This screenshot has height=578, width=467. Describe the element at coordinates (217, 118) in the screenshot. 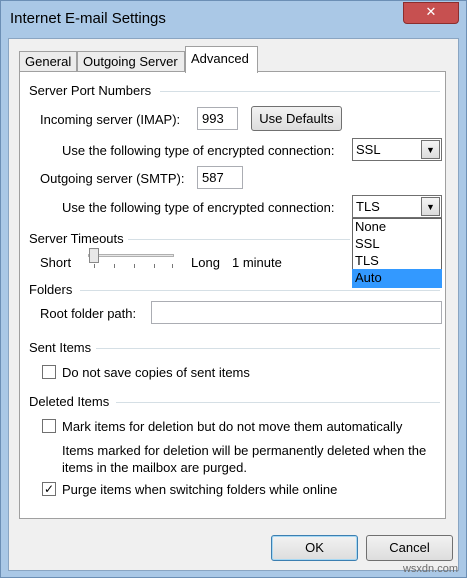

I see `incoming-port-input: 993` at that location.